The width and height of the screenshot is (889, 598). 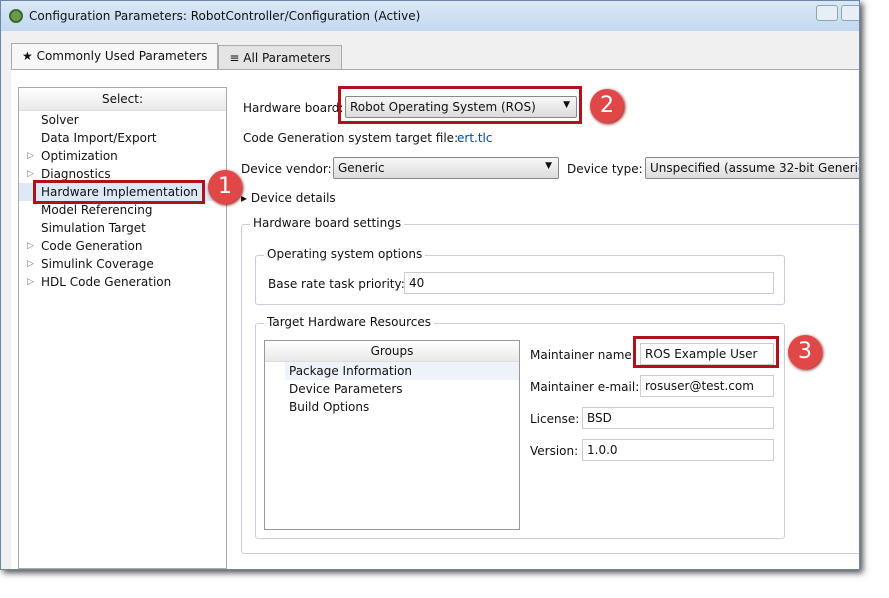 What do you see at coordinates (225, 187) in the screenshot?
I see `callout-badge-1: 1` at bounding box center [225, 187].